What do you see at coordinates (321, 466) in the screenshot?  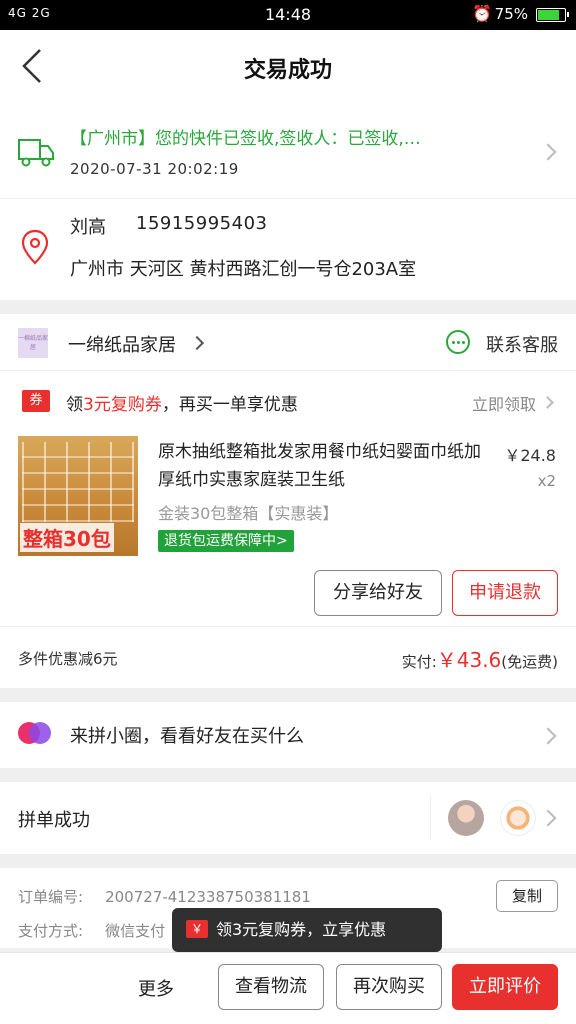 I see `product-title: 原木抽纸整箱批发家用餐巾纸妇婴面巾纸加厚纸巾实惠家庭装卫生纸` at bounding box center [321, 466].